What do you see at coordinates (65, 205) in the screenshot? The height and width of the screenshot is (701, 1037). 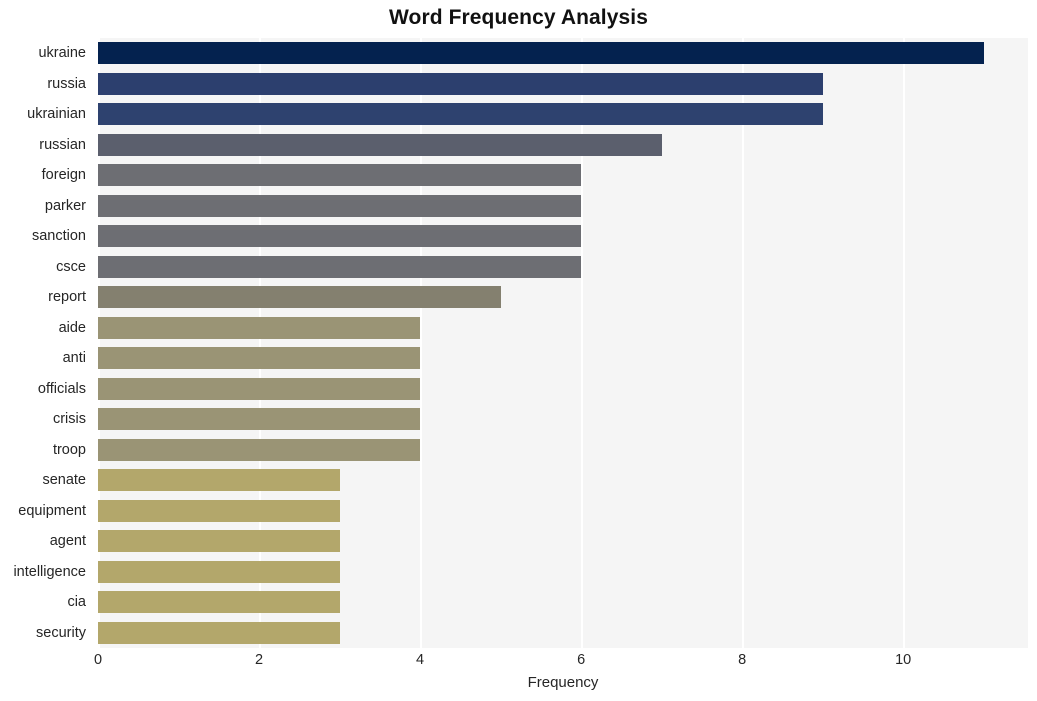 I see `y-tick-label-parker: parker` at bounding box center [65, 205].